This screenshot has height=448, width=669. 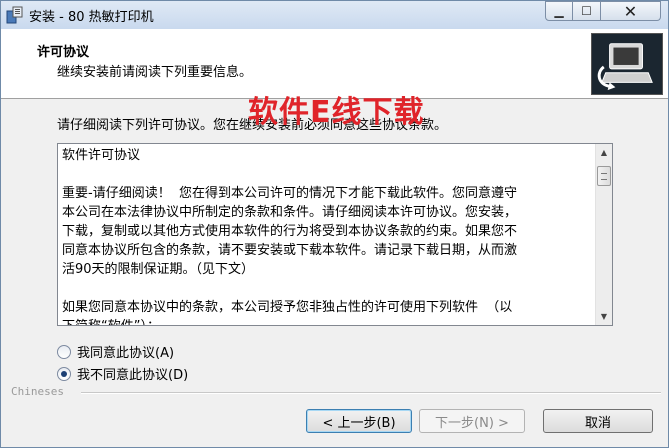 I want to click on back-button: < 上一步(B), so click(x=359, y=421).